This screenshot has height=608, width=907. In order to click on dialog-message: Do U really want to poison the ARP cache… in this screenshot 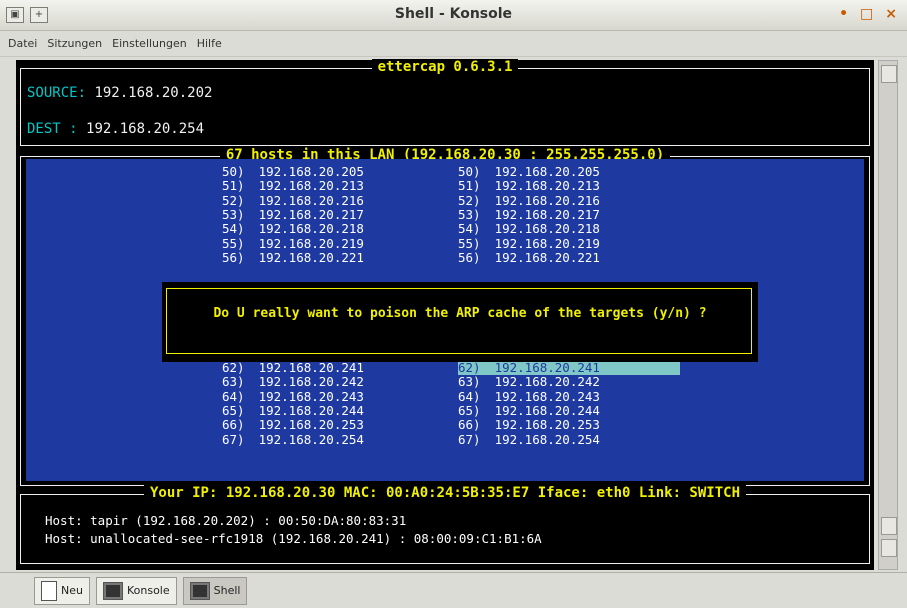, I will do `click(460, 313)`.